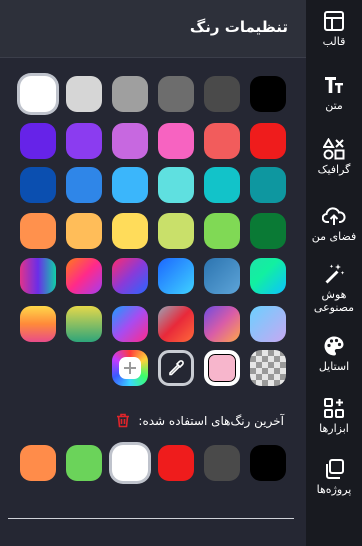 This screenshot has height=546, width=362. I want to click on light-pink-swatch, so click(222, 368).